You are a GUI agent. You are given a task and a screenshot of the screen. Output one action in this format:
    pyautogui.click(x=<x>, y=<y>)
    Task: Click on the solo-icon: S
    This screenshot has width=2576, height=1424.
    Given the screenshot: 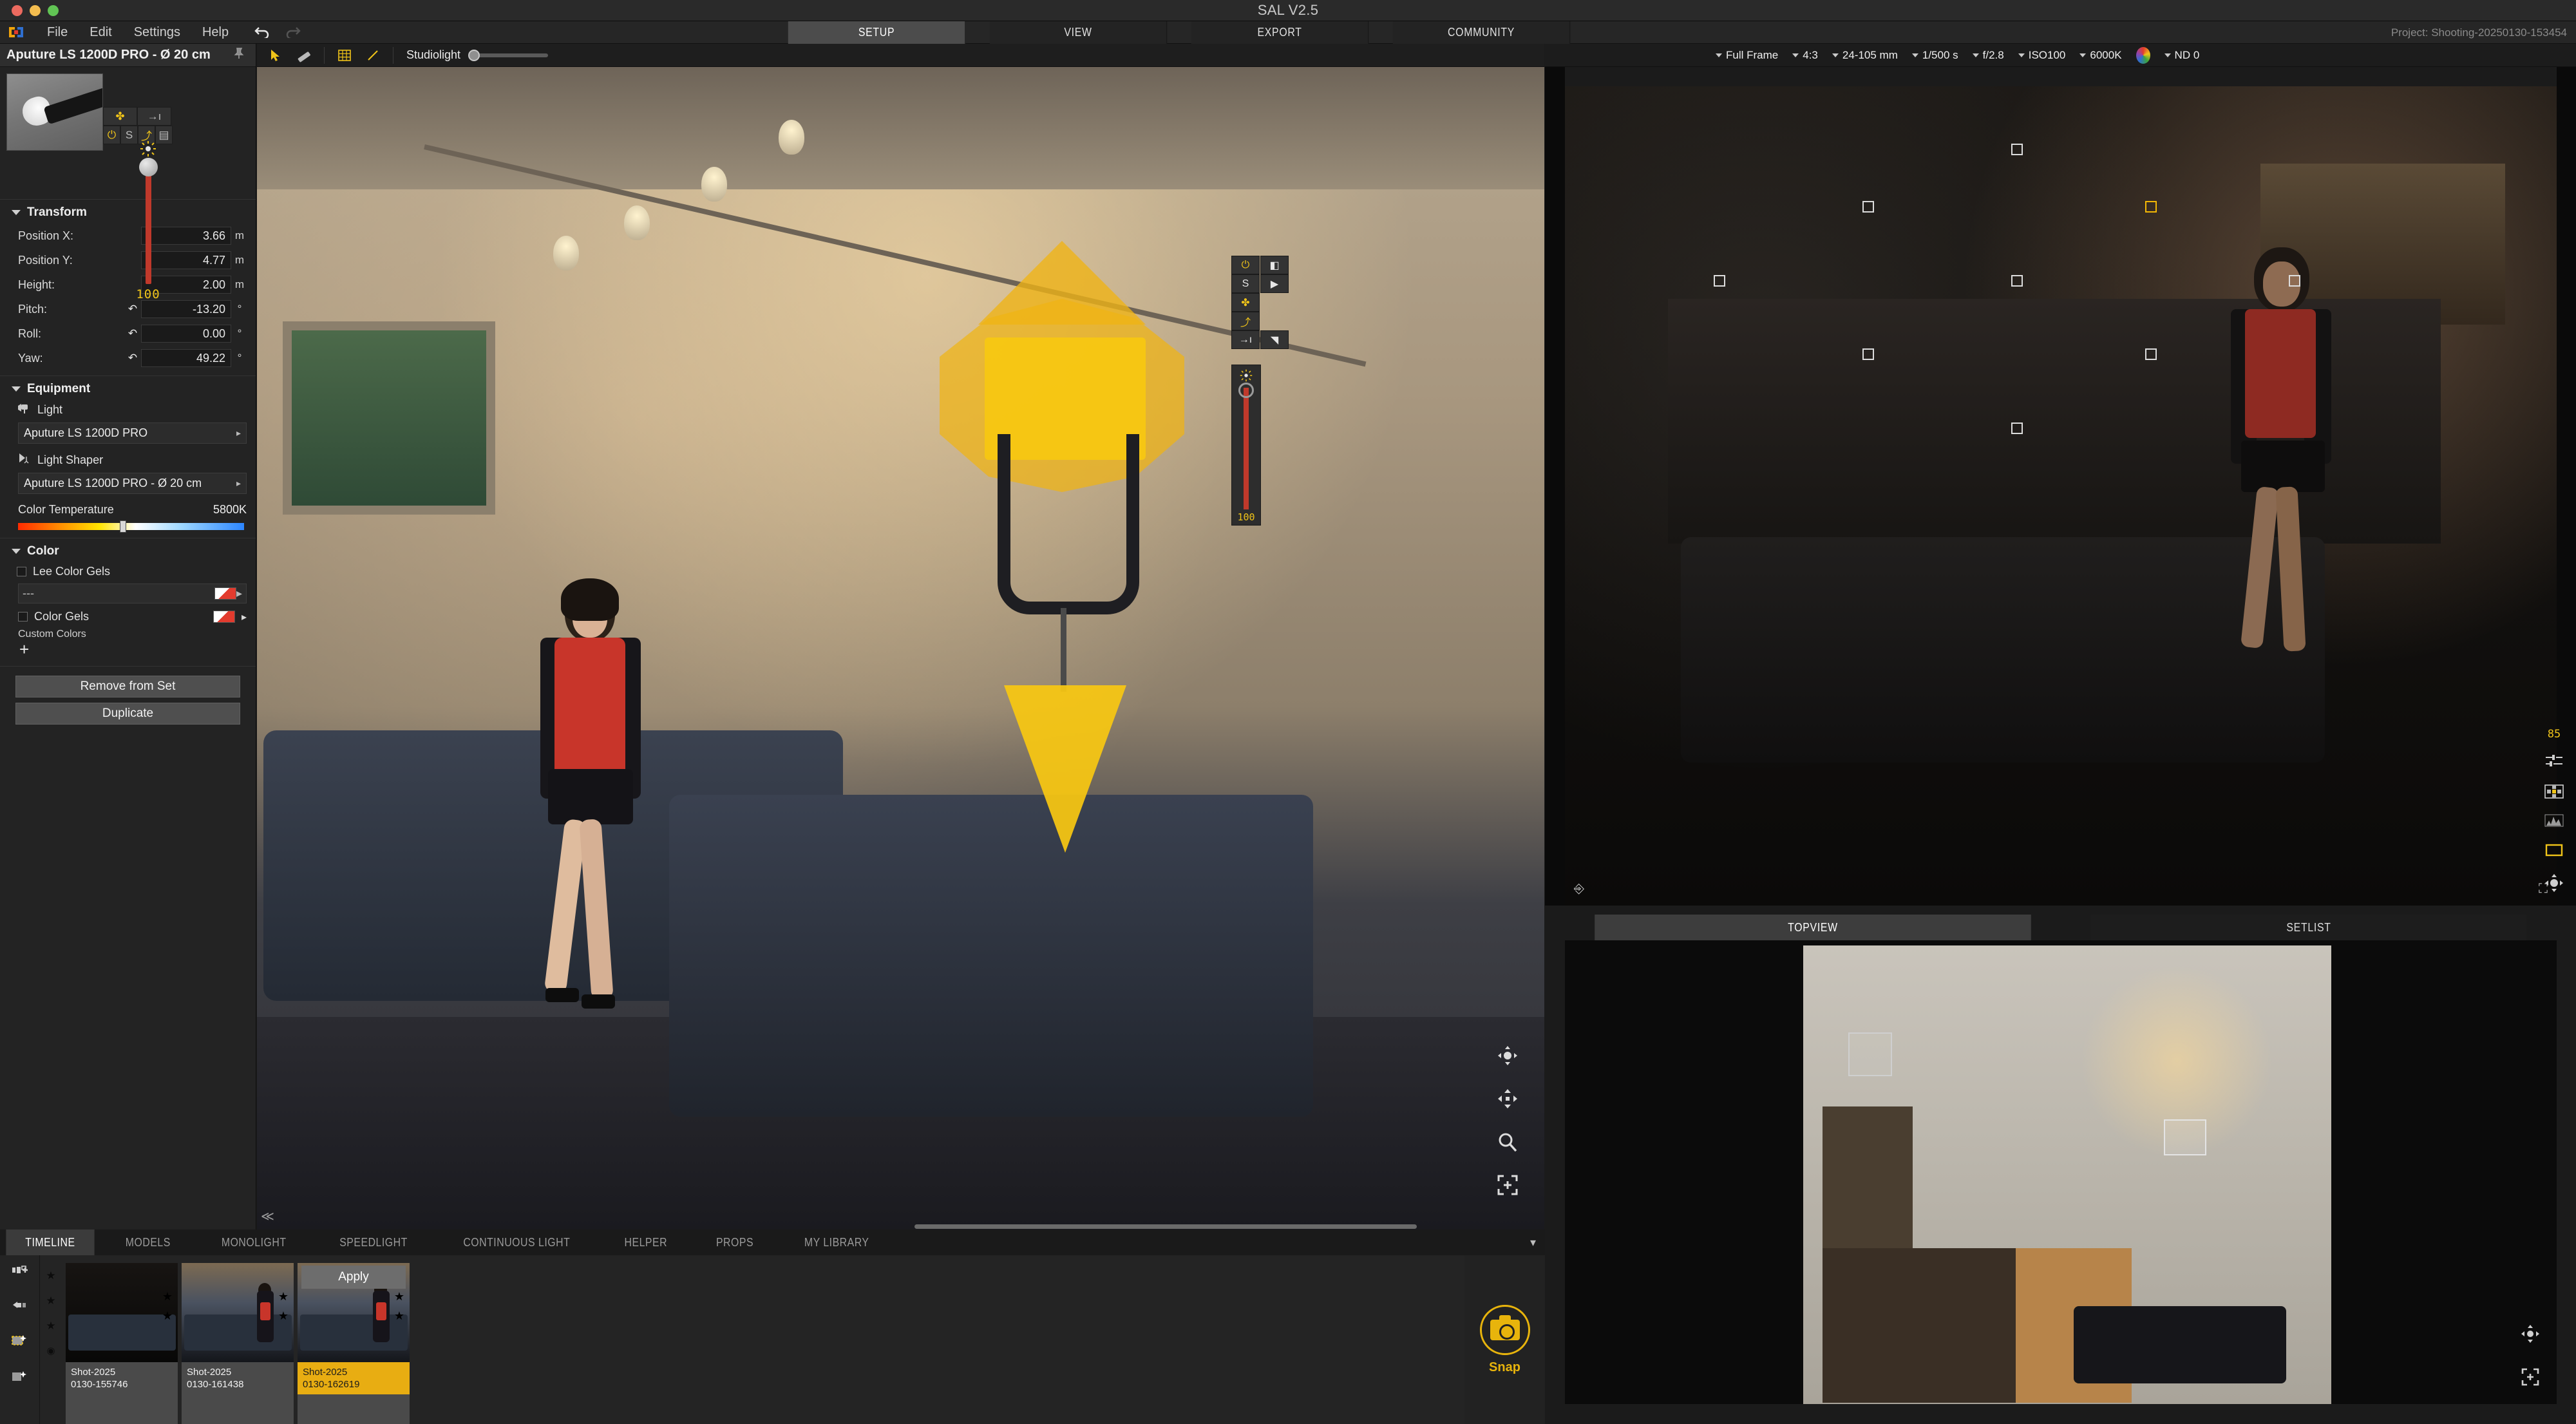 What is the action you would take?
    pyautogui.click(x=1245, y=283)
    